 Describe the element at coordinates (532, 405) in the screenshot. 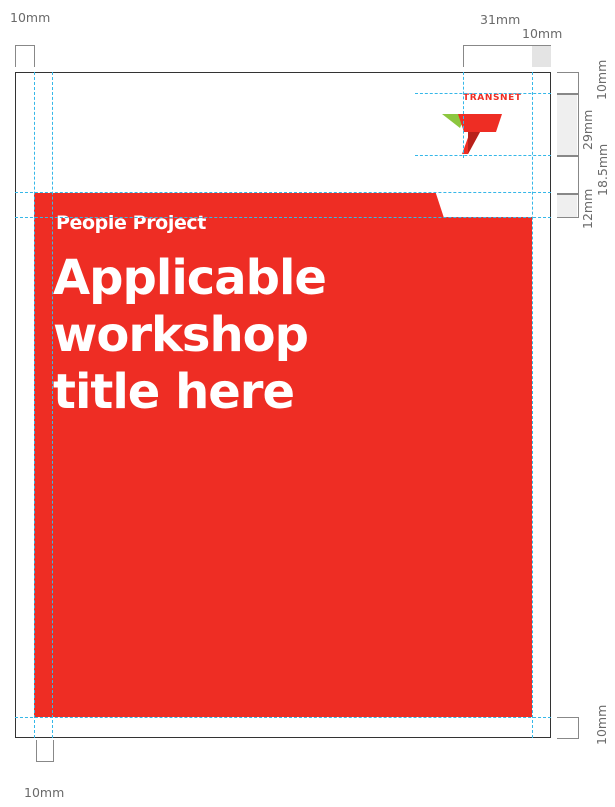

I see `guide-right-margin` at that location.